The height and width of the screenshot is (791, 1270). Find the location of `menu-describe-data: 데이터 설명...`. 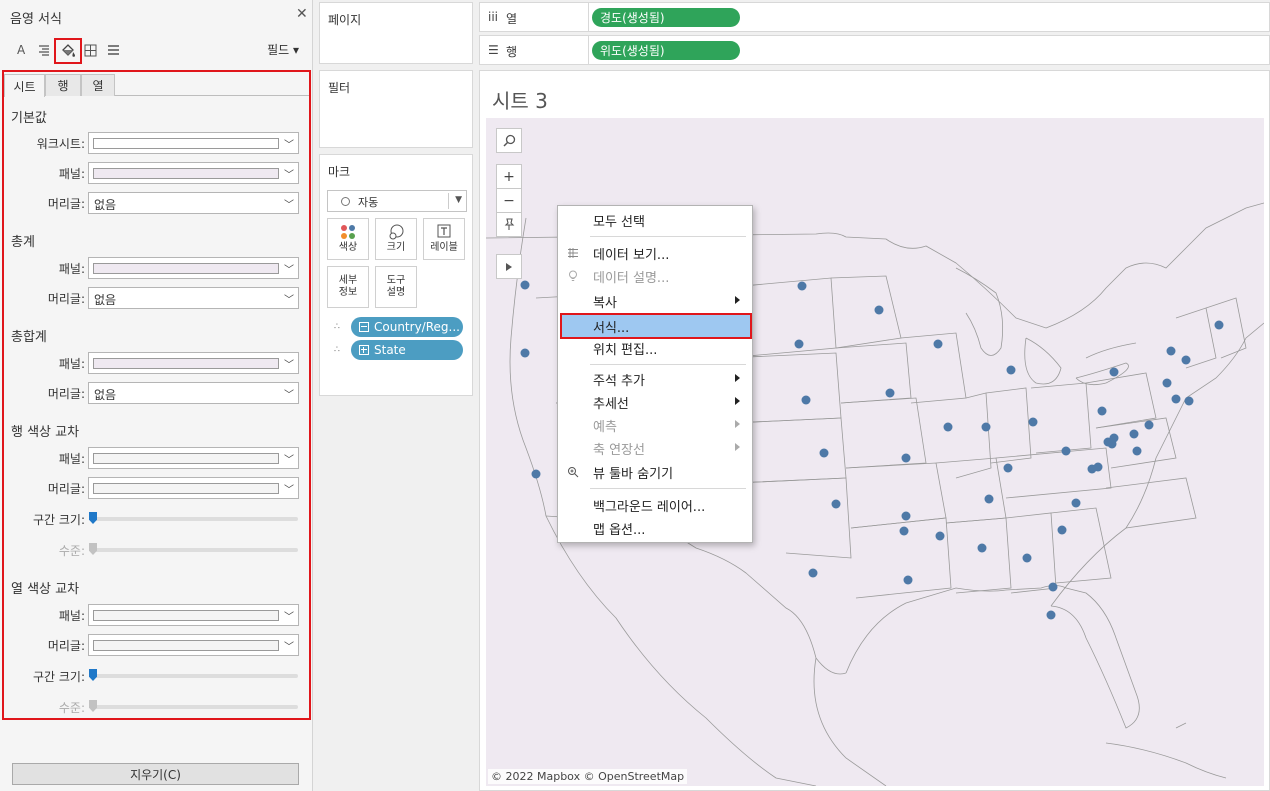

menu-describe-data: 데이터 설명... is located at coordinates (655, 276).